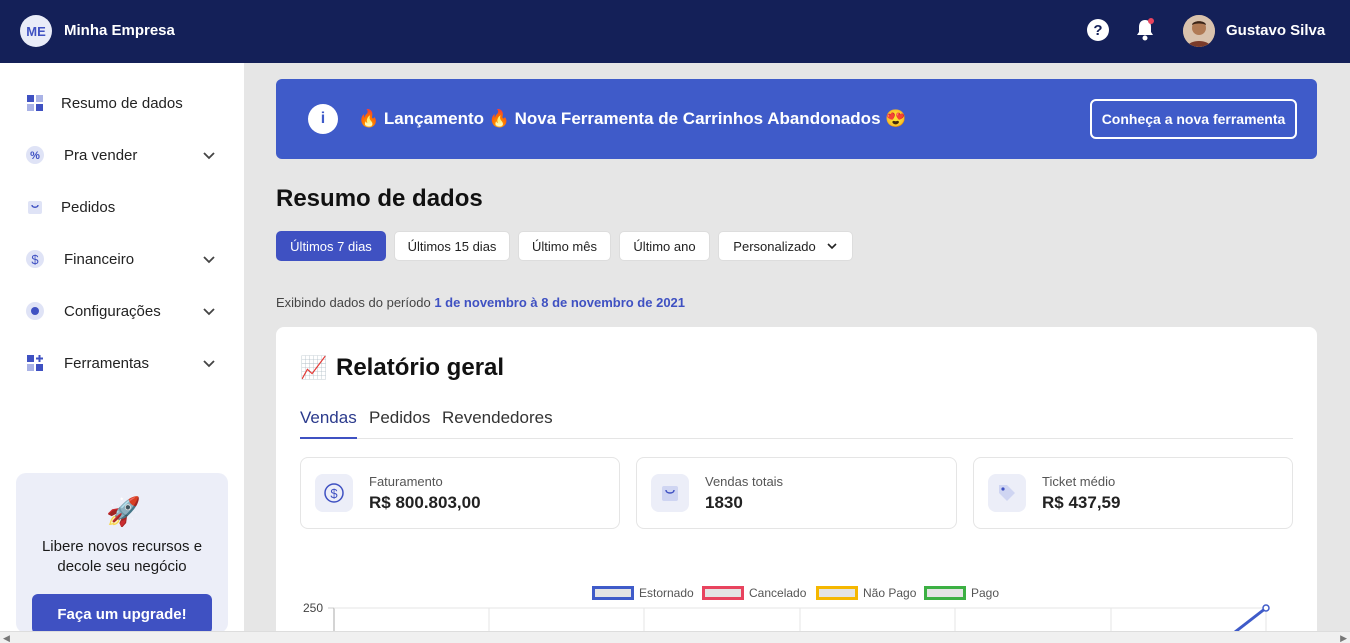  What do you see at coordinates (425, 502) in the screenshot?
I see `stat-value: R$ 800.803,00` at bounding box center [425, 502].